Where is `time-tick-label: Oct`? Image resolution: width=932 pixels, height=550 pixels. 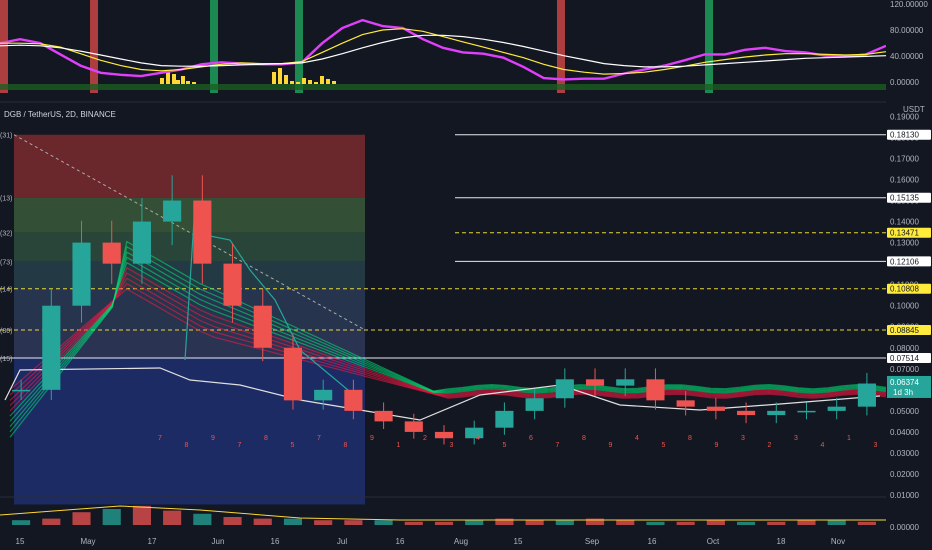
time-tick-label: Oct is located at coordinates (713, 541).